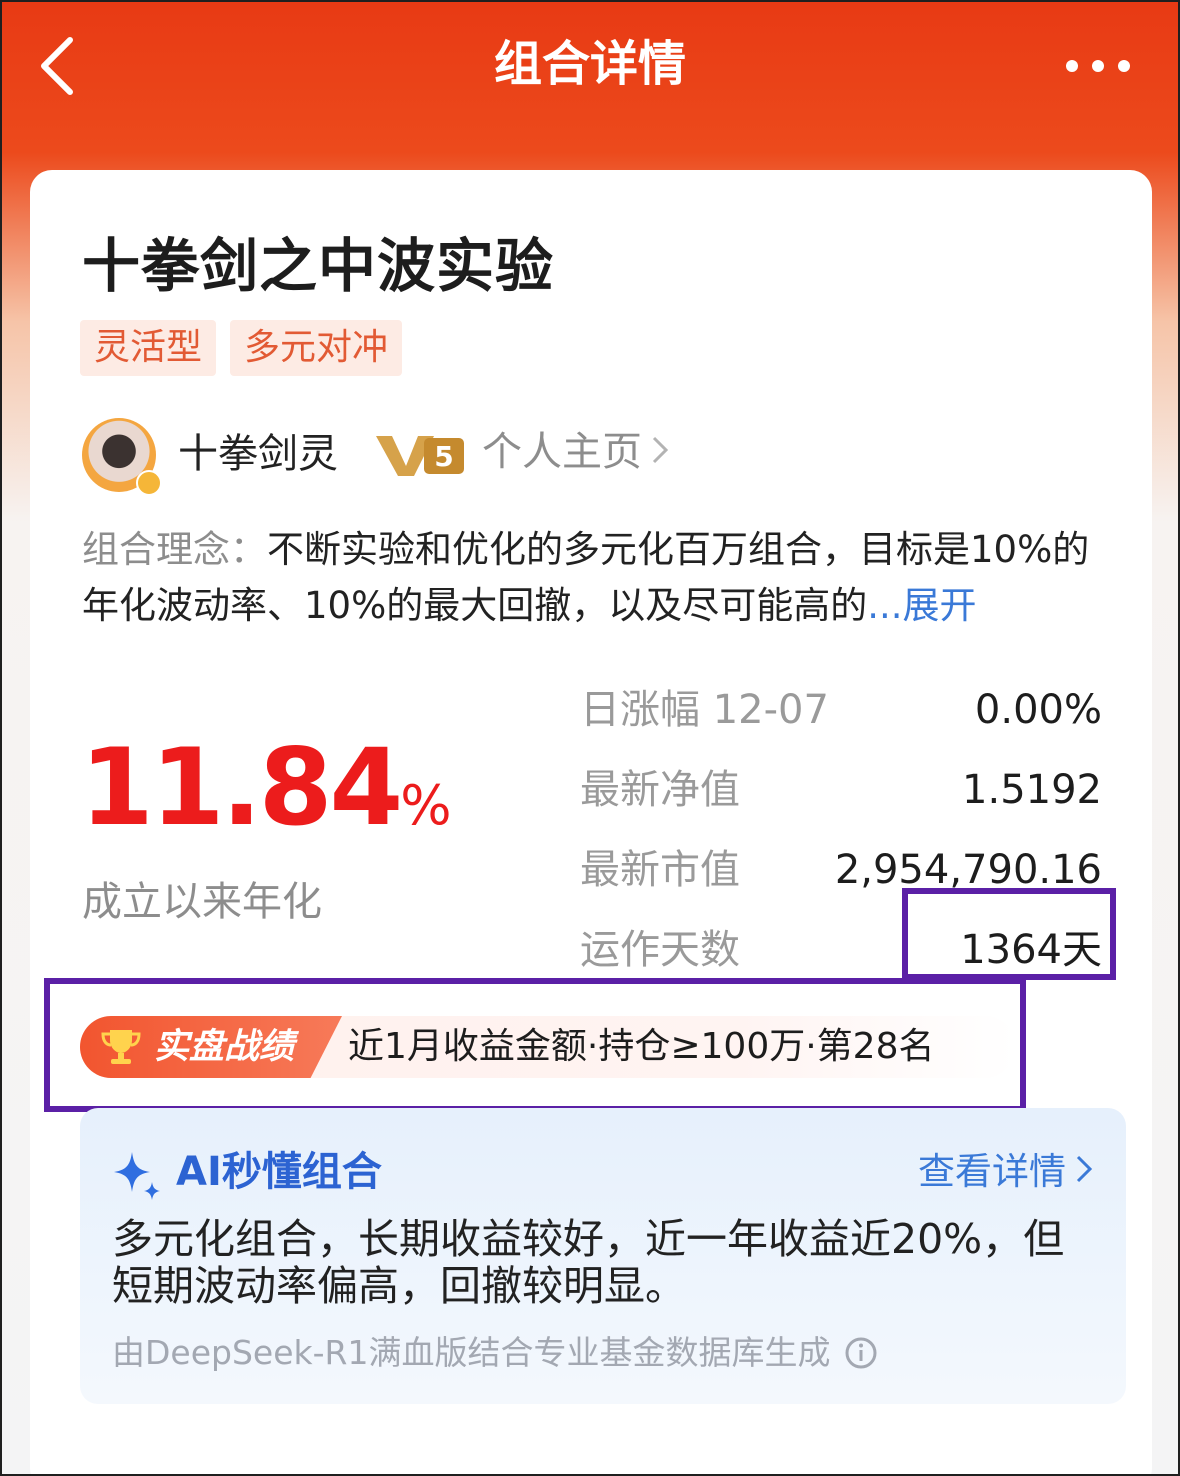 The width and height of the screenshot is (1180, 1476). I want to click on annotation-box-running-days, so click(1009, 934).